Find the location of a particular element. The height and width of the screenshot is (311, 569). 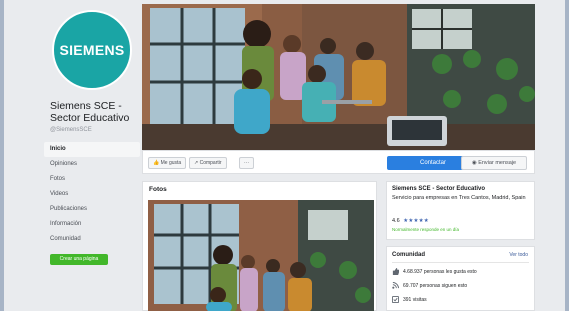

thumbs-up-icon: 👍 is located at coordinates (157, 163).